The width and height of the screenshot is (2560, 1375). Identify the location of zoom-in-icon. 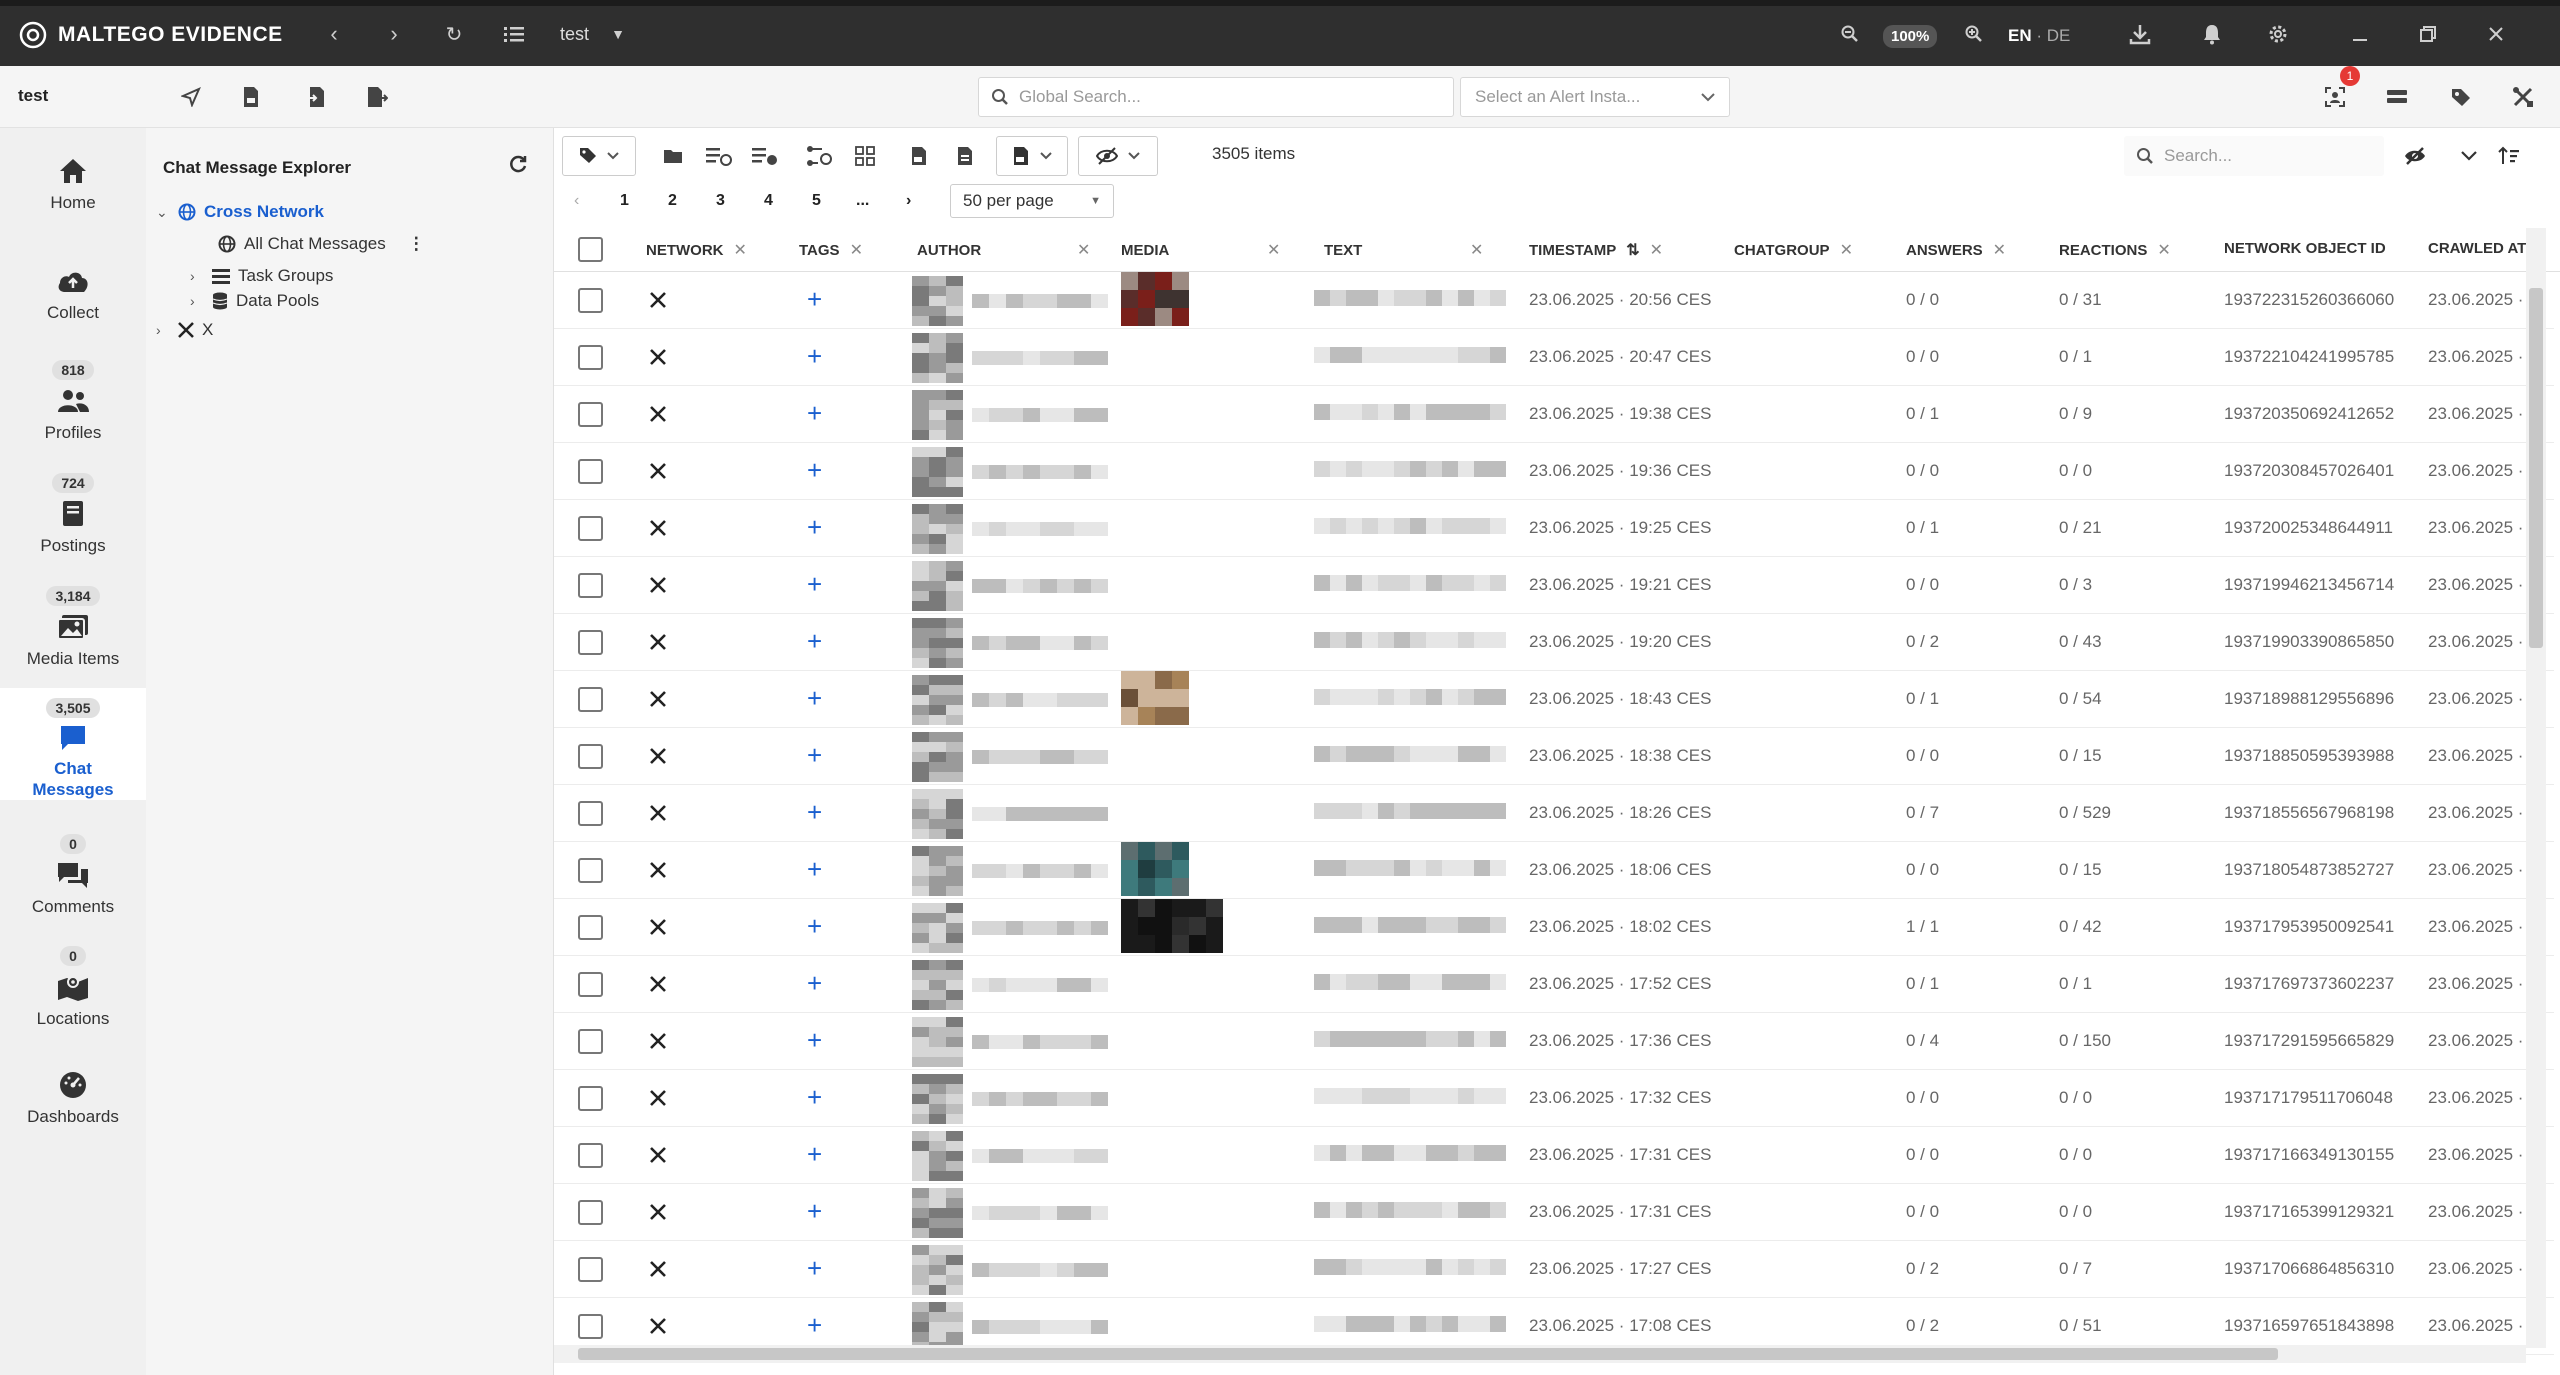
(1974, 34).